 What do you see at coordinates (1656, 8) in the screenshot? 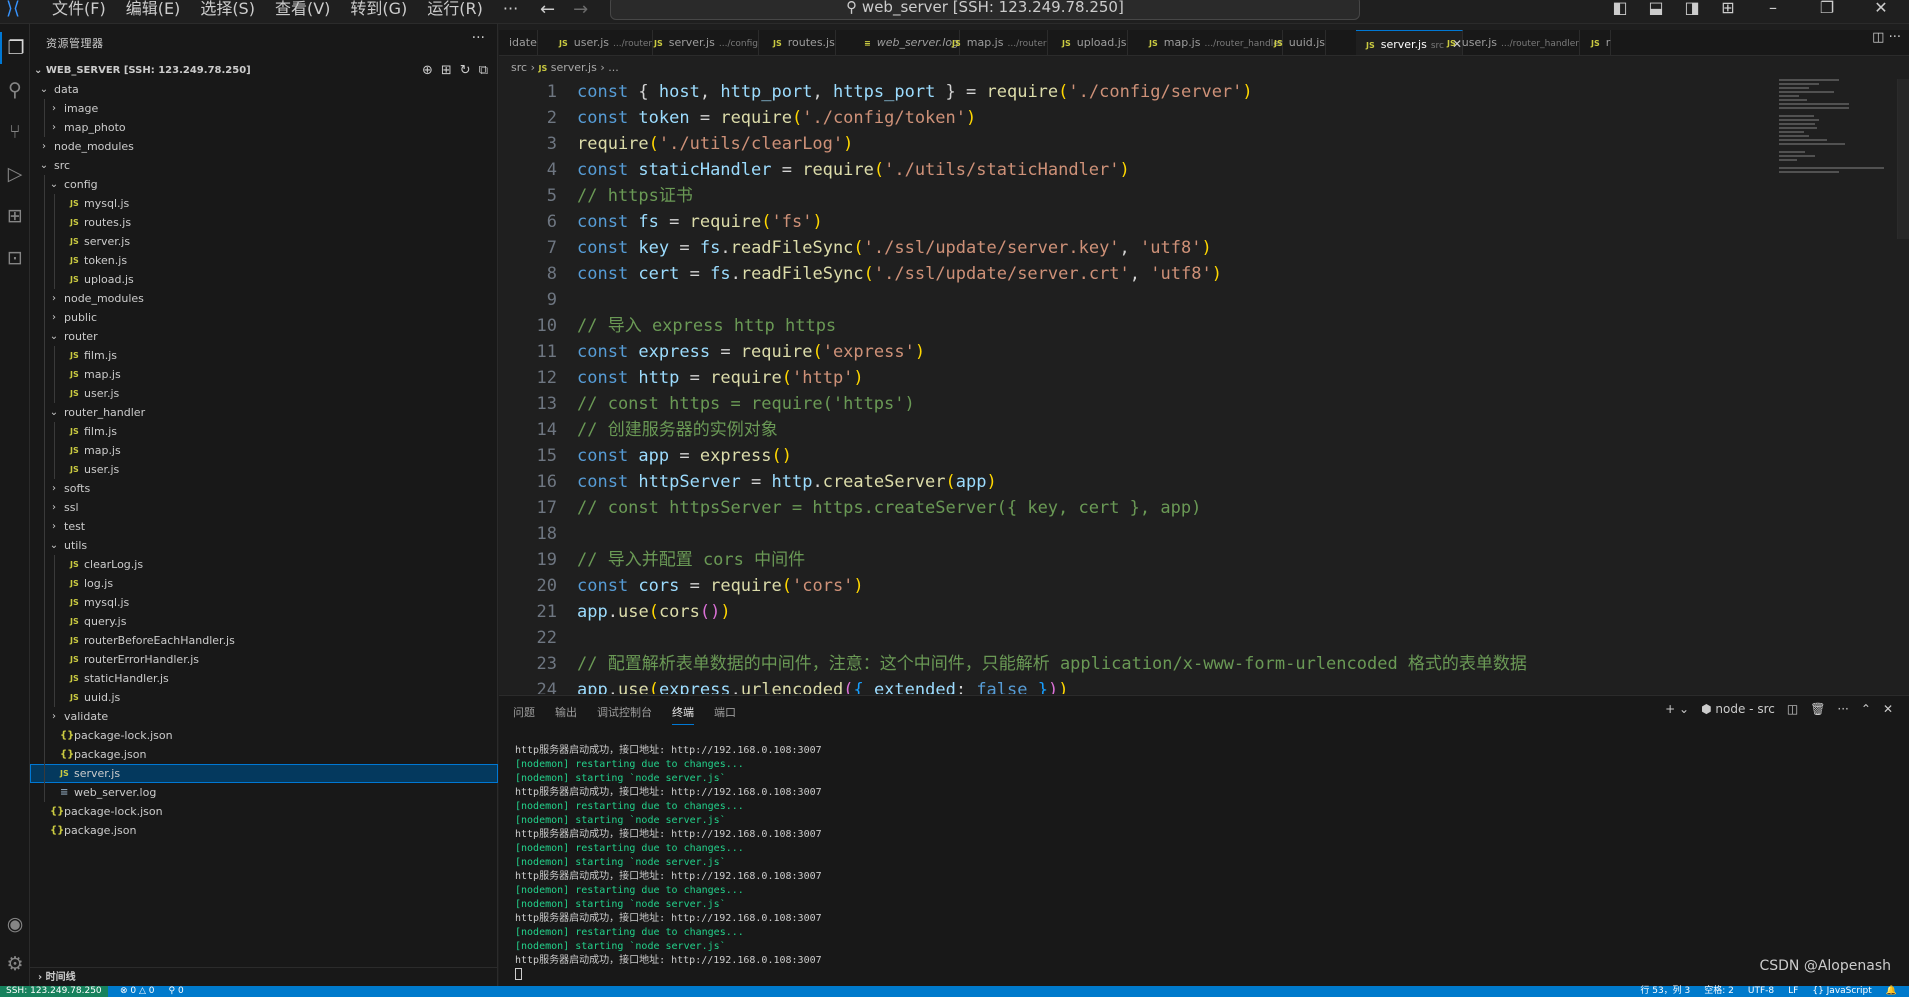
I see `toggle-panel-icon: ⬓` at bounding box center [1656, 8].